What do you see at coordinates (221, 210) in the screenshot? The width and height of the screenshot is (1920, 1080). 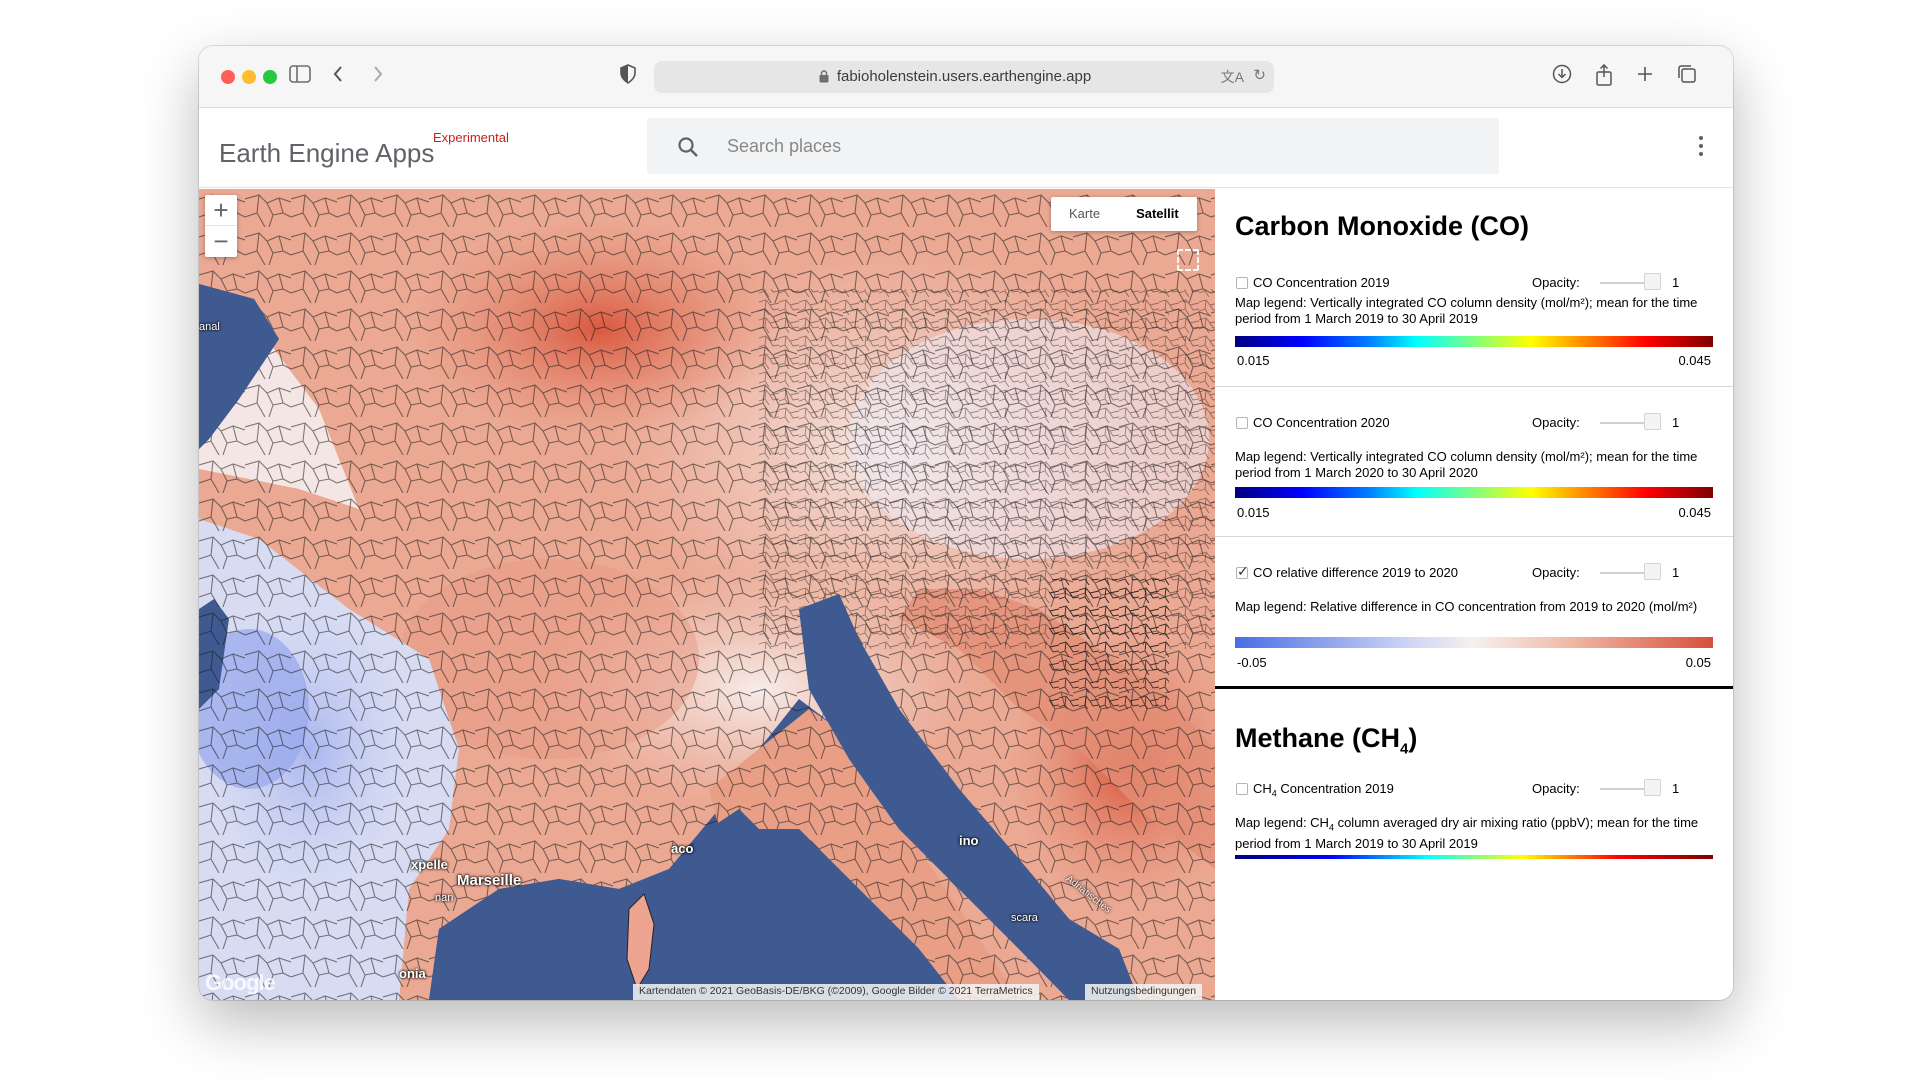 I see `zoom-in-button: +` at bounding box center [221, 210].